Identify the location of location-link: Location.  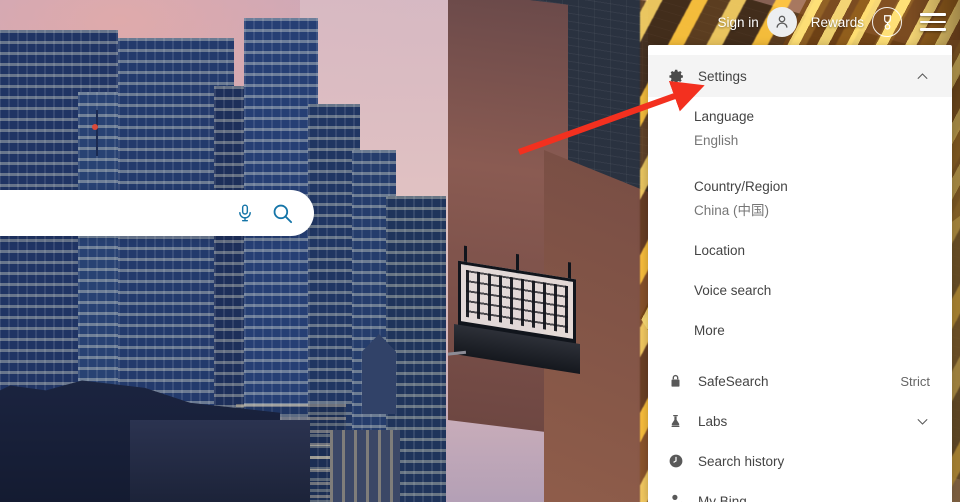
(813, 243).